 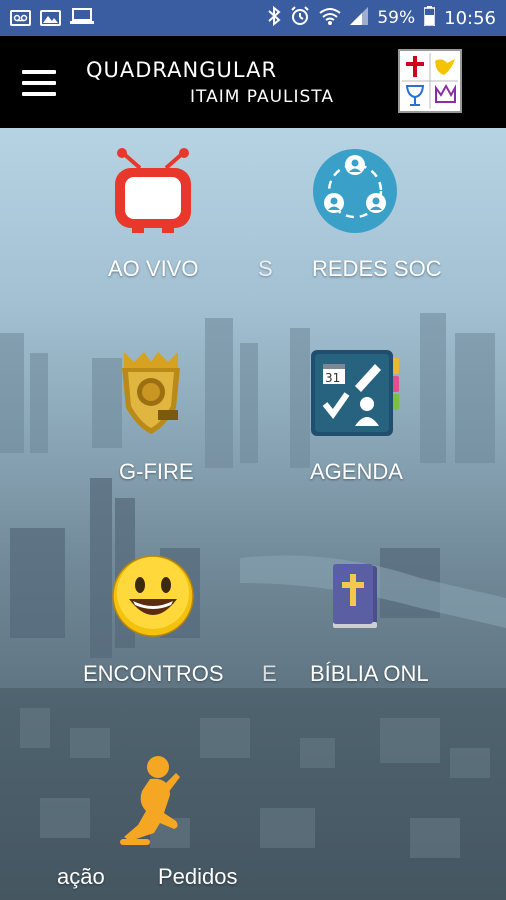 What do you see at coordinates (359, 18) in the screenshot?
I see `signal-icon` at bounding box center [359, 18].